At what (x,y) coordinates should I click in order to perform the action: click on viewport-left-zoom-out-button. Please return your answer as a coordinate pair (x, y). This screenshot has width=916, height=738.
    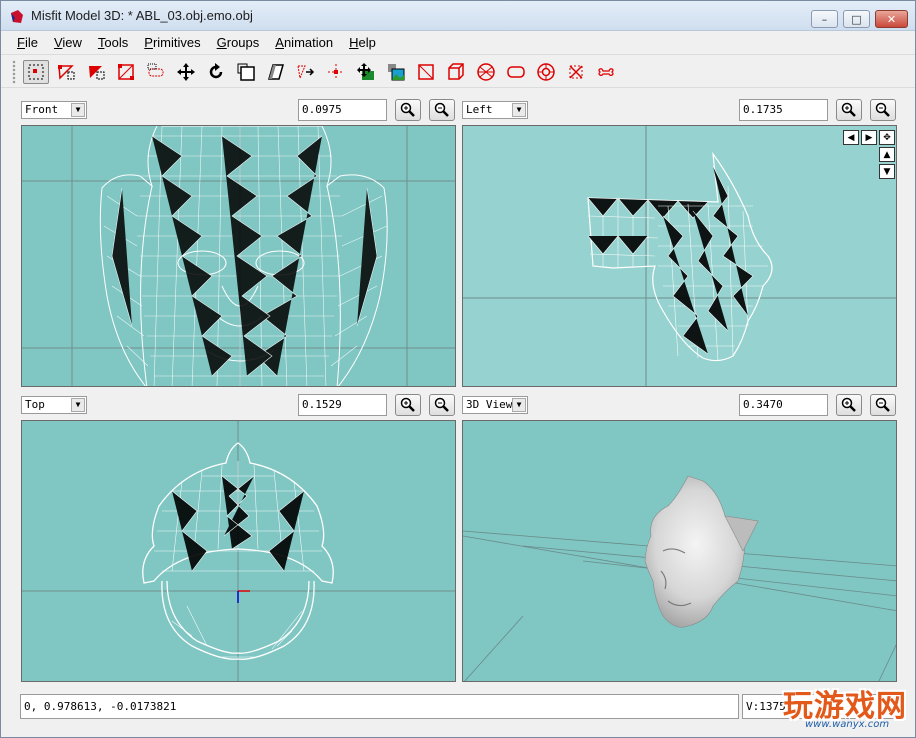
    Looking at the image, I should click on (883, 110).